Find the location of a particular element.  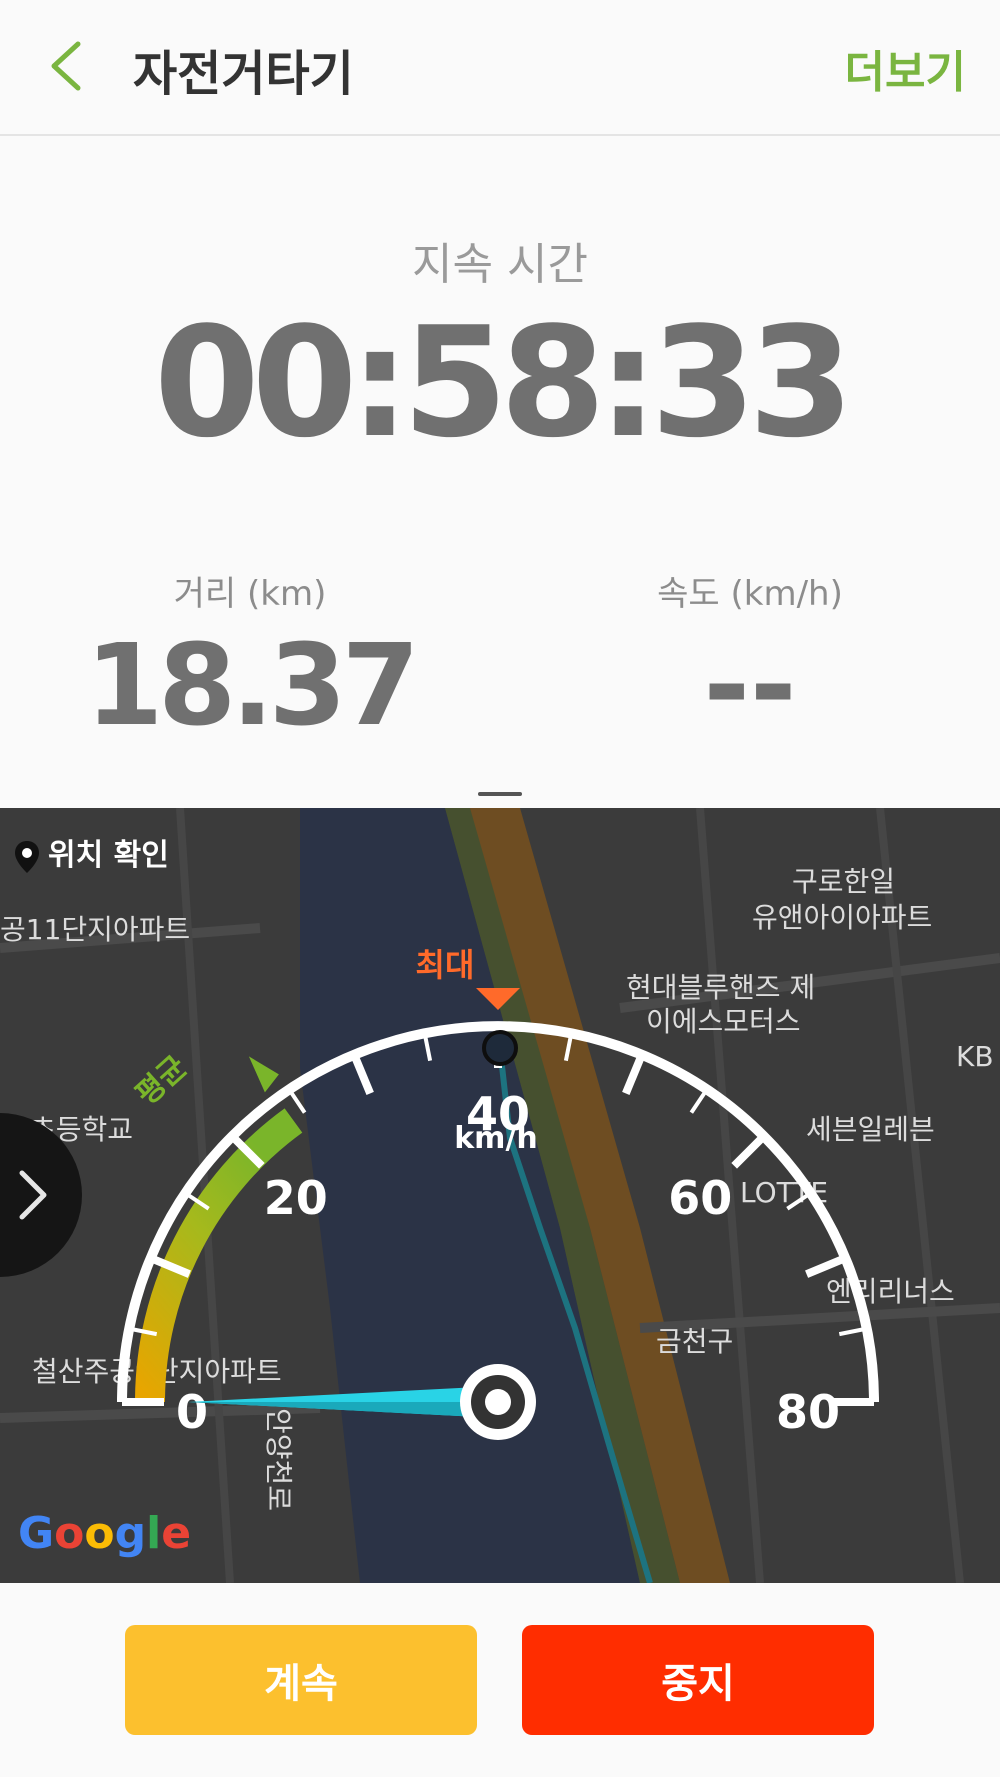

gauge-max-label: 최대 is located at coordinates (445, 965).